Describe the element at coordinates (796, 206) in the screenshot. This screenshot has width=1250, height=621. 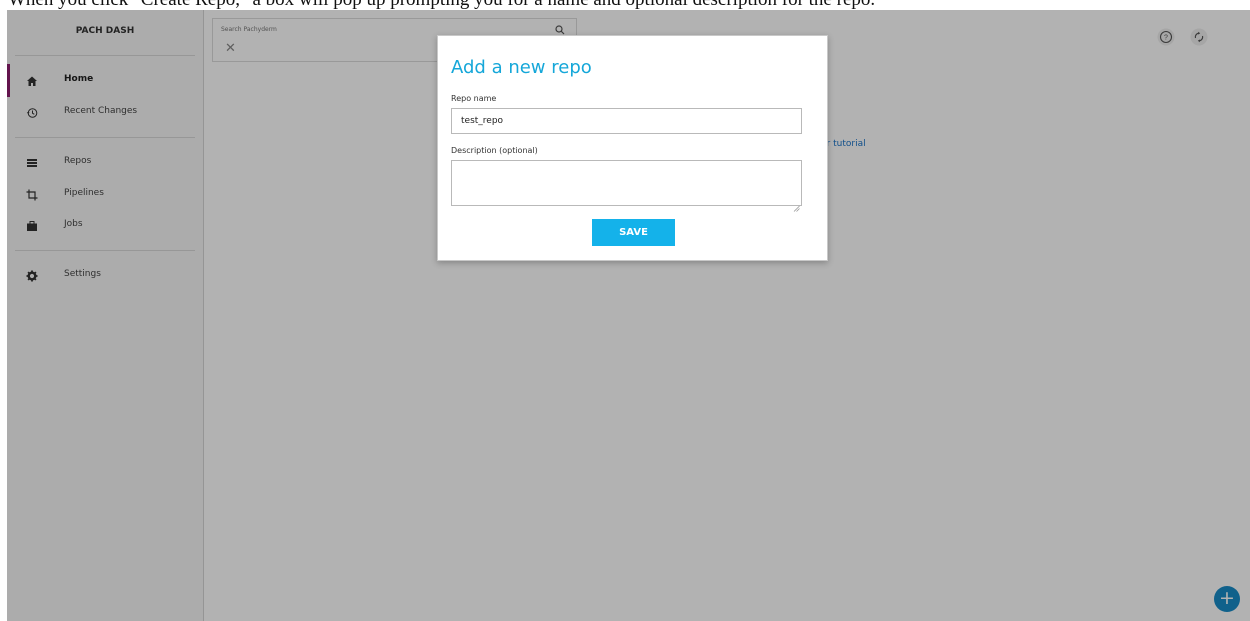
I see `resize-grip-icon` at that location.